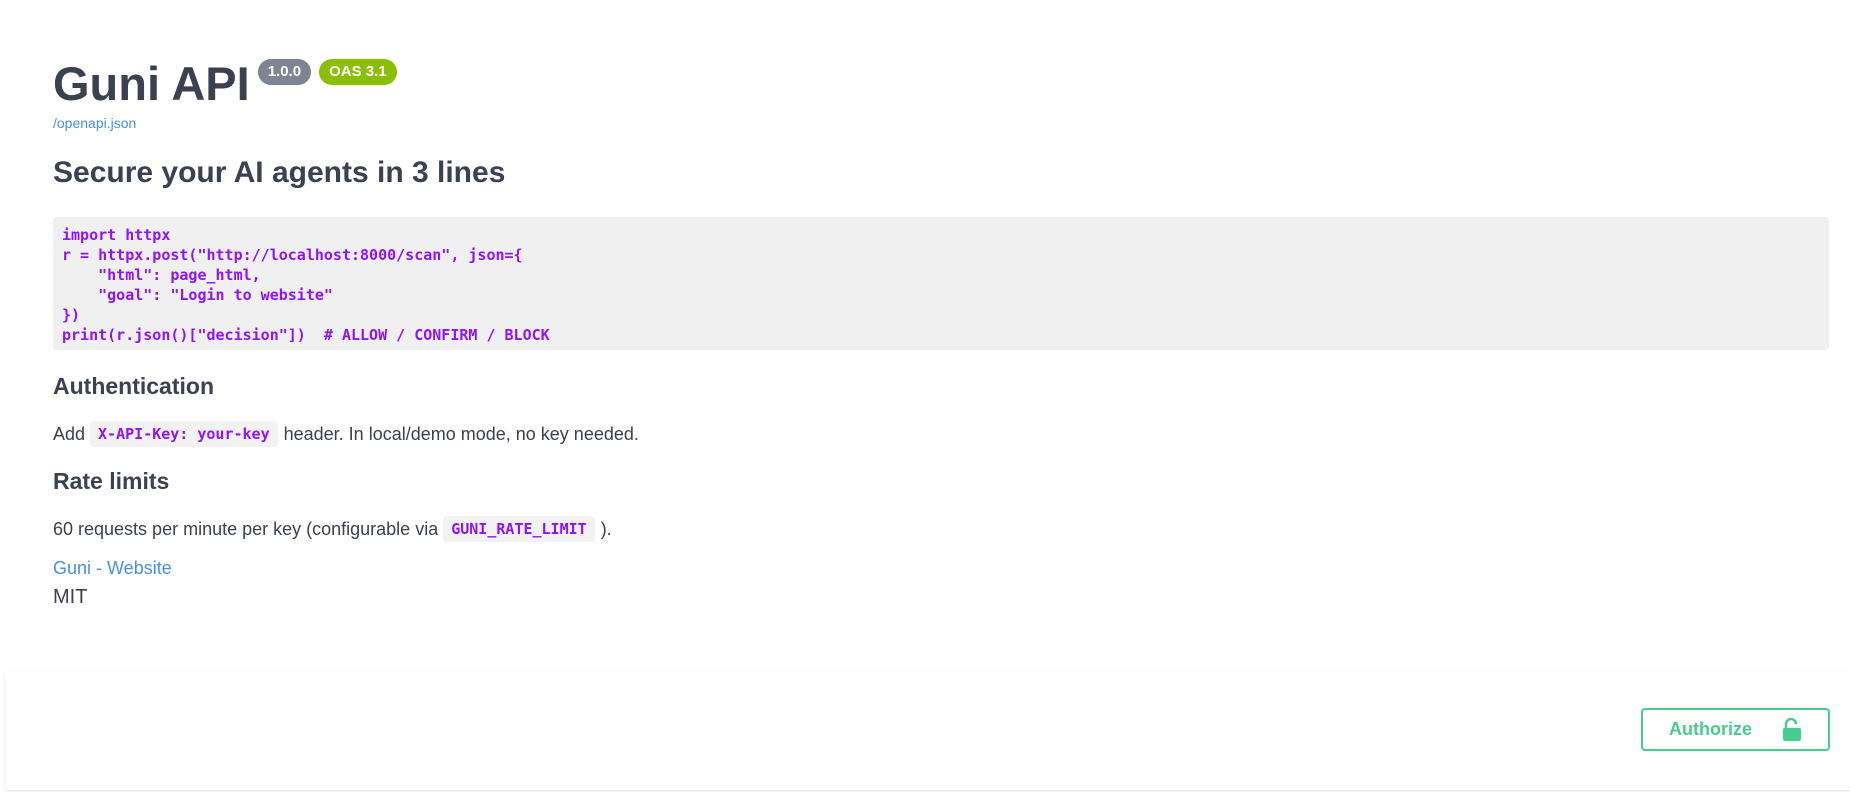 Image resolution: width=1850 pixels, height=792 pixels. I want to click on rate-limit-env-code: GUNI_RATE_LIMIT, so click(519, 529).